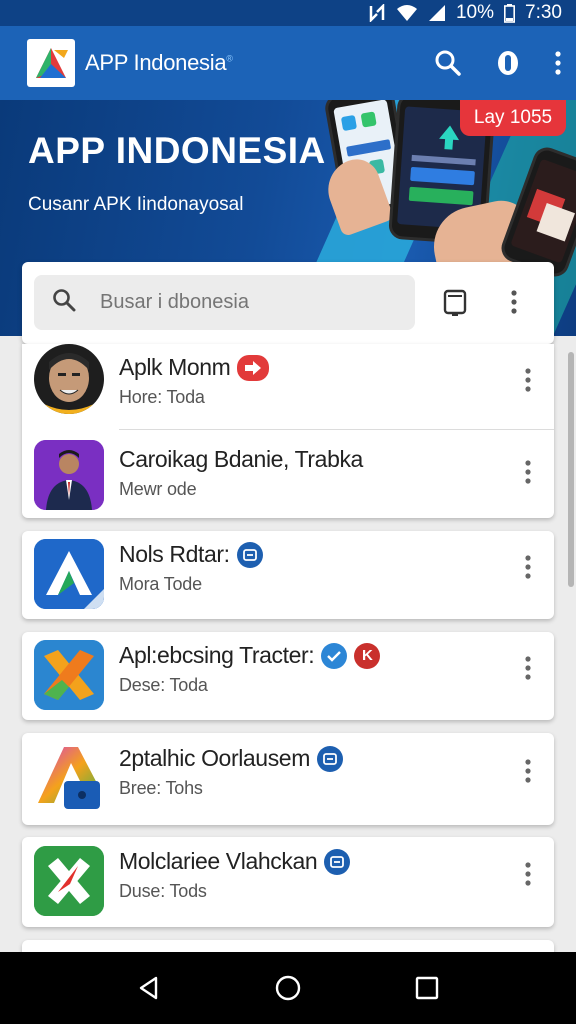 Image resolution: width=576 pixels, height=1024 pixels. I want to click on home-icon, so click(288, 988).